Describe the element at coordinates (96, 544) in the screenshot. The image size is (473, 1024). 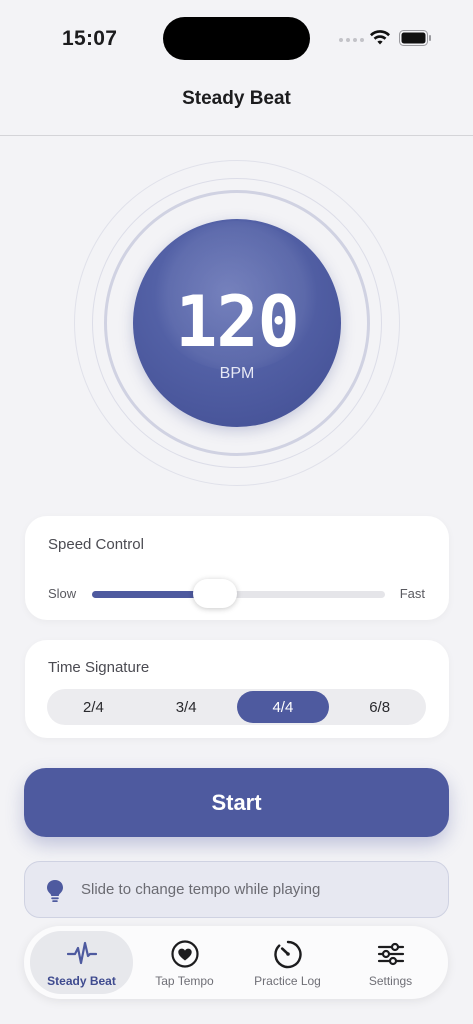
I see `speed-control-title: Speed Control` at that location.